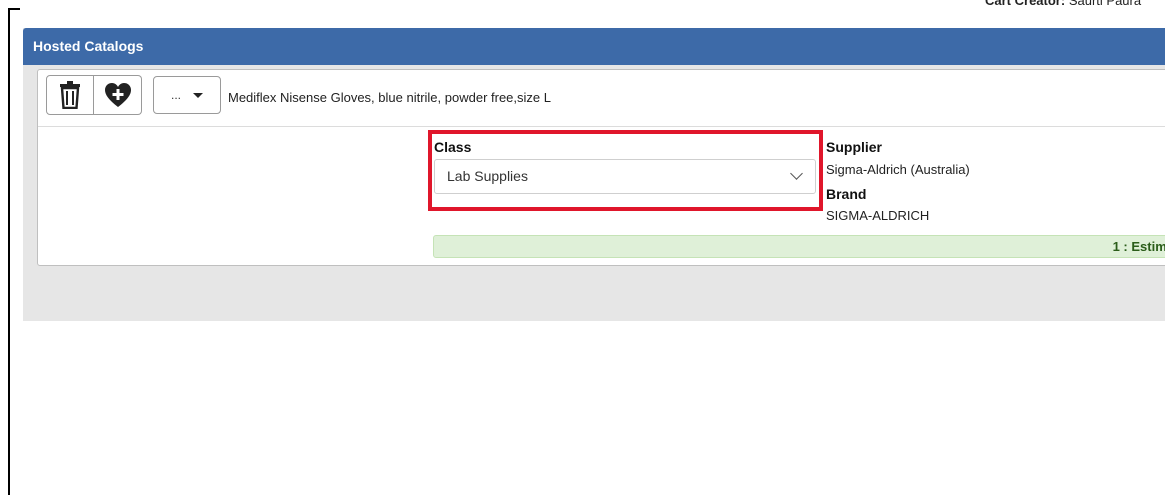  What do you see at coordinates (14, 9) in the screenshot?
I see `window-frame-top` at bounding box center [14, 9].